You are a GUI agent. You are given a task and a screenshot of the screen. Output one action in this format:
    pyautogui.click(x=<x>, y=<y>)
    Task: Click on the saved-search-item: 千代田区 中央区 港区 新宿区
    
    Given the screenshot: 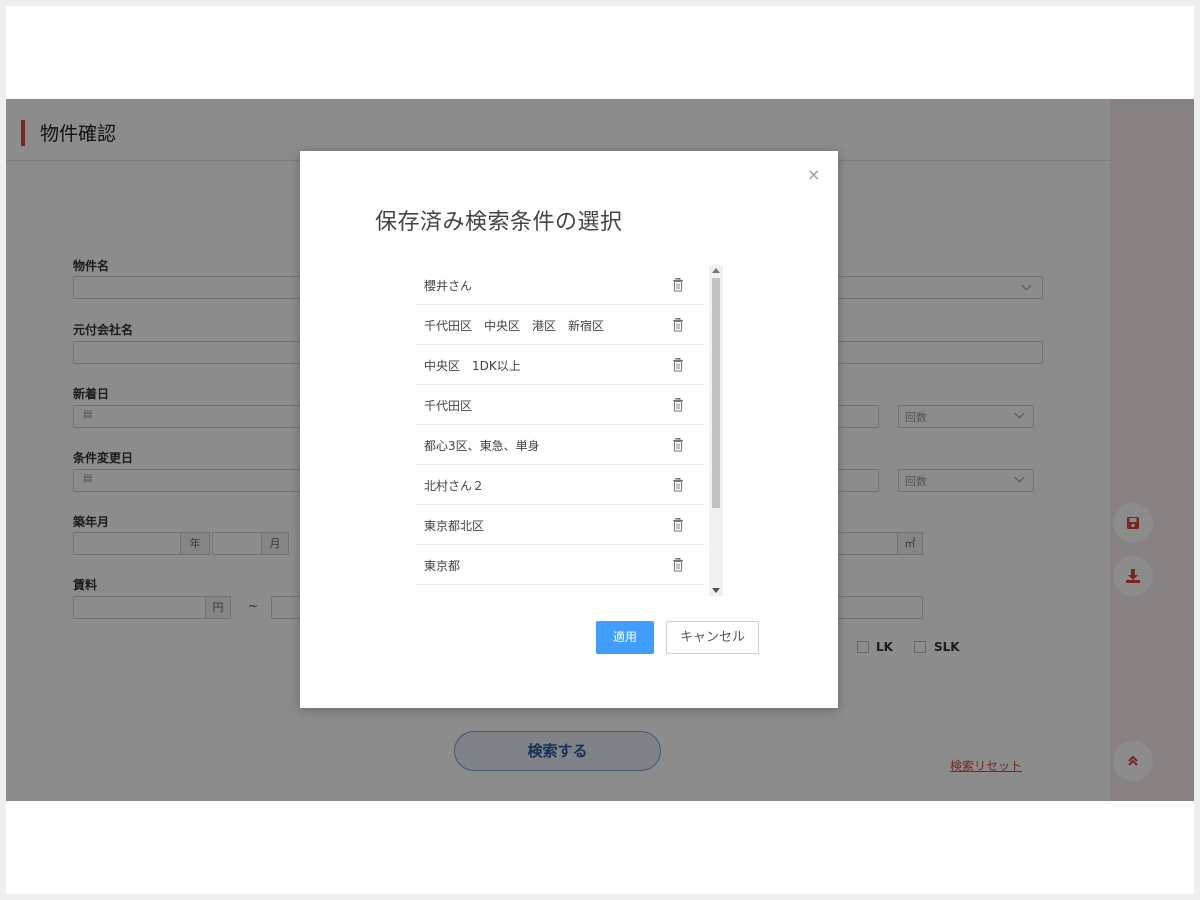 What is the action you would take?
    pyautogui.click(x=560, y=325)
    